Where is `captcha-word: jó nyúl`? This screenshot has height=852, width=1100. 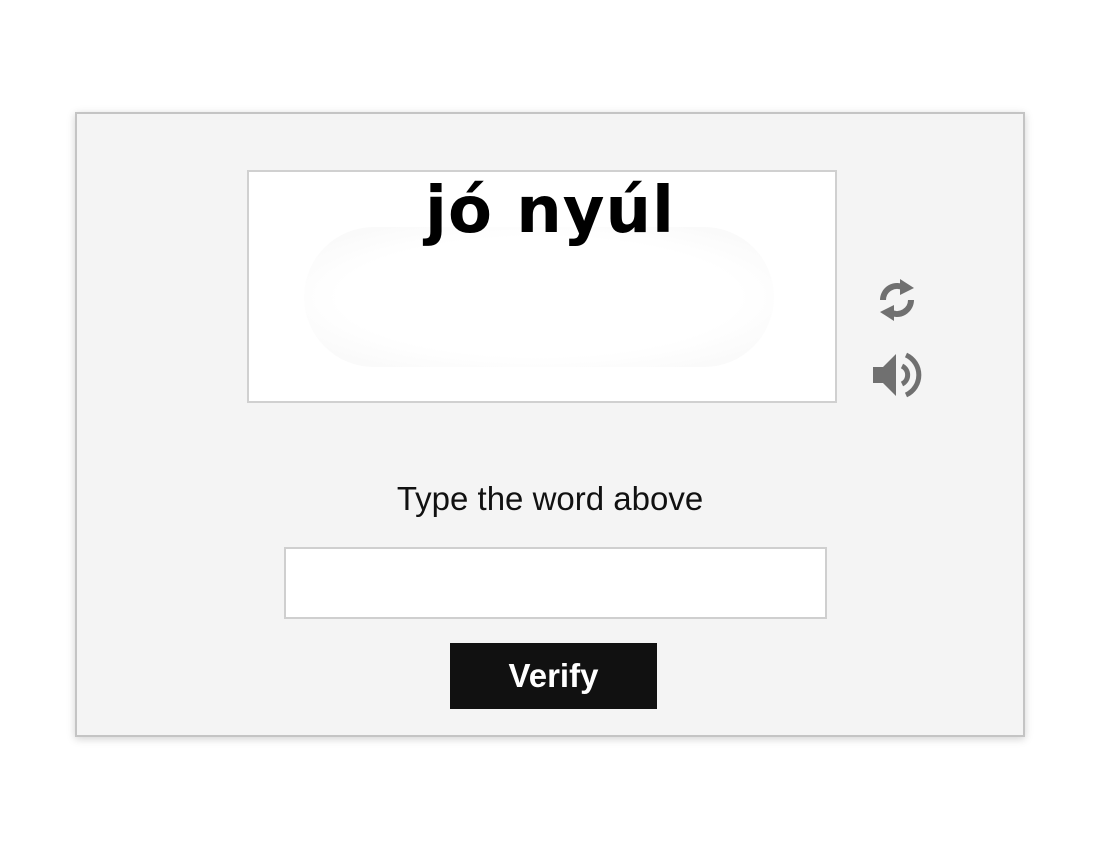
captcha-word: jó nyúl is located at coordinates (550, 211).